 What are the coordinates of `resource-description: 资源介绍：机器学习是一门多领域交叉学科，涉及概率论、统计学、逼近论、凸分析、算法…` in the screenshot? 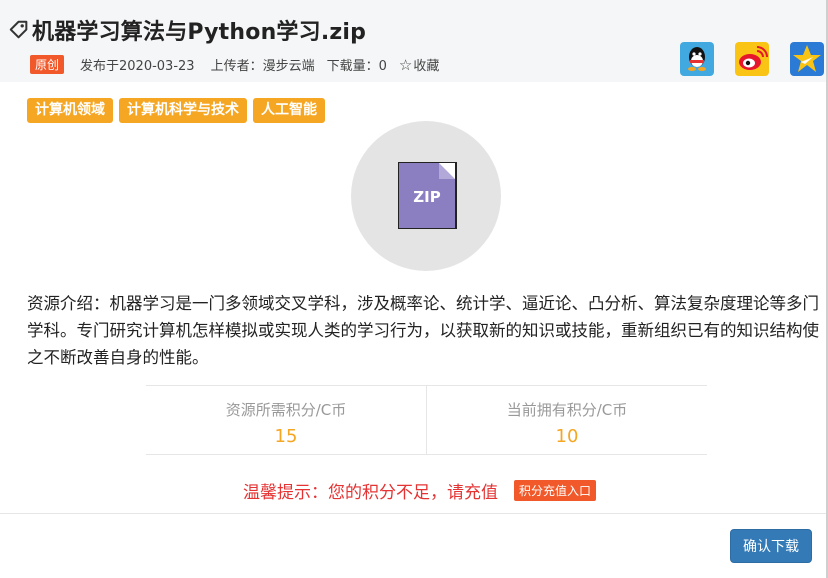 It's located at (423, 330).